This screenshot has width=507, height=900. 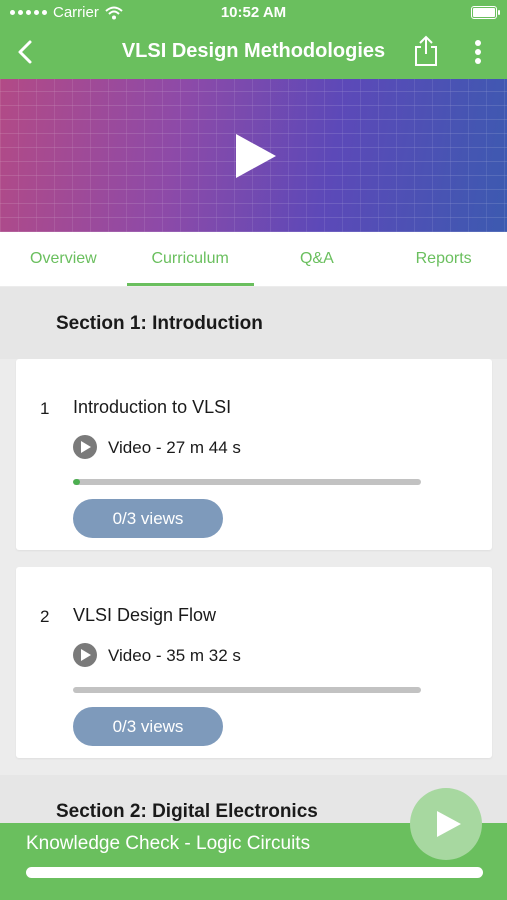 I want to click on more-vertical-icon, so click(x=478, y=52).